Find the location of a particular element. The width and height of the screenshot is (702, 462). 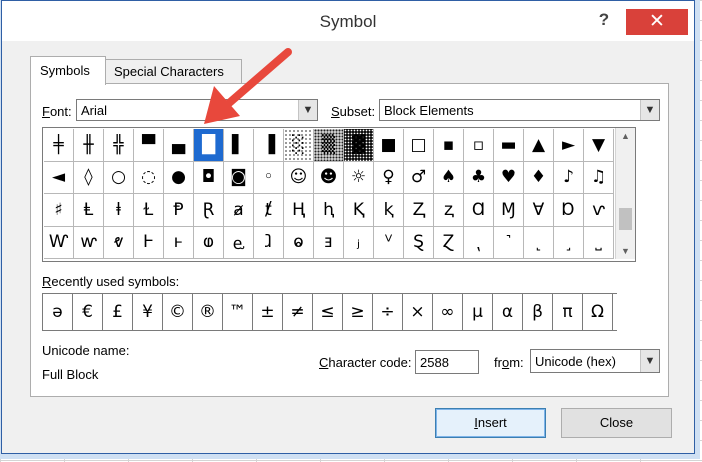

symbol-cell: Ɽ is located at coordinates (209, 210).